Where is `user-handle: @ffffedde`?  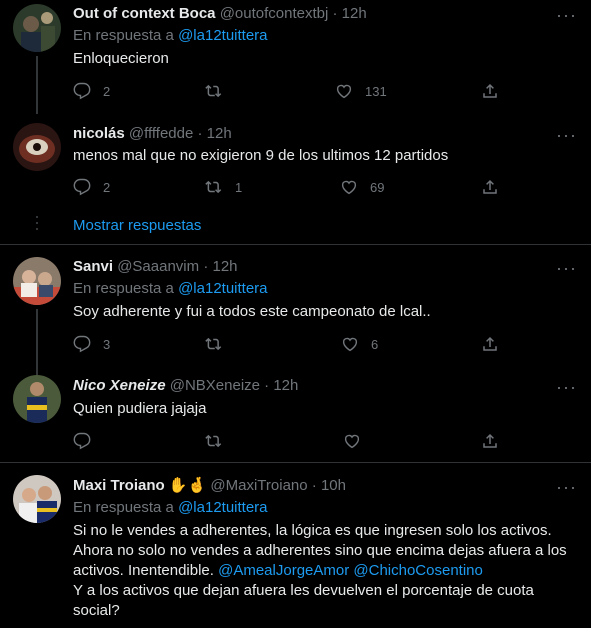 user-handle: @ffffedde is located at coordinates (161, 133).